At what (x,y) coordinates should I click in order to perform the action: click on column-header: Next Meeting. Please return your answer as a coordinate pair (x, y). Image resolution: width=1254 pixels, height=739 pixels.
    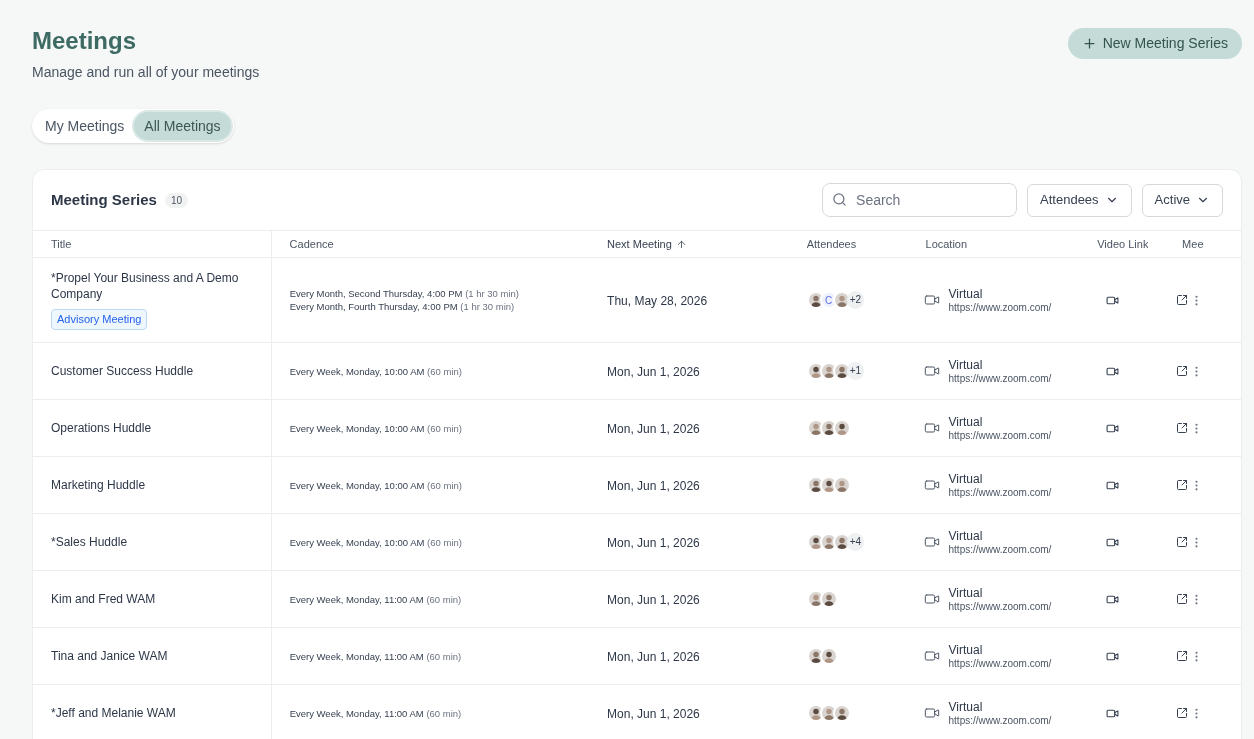
    Looking at the image, I should click on (639, 244).